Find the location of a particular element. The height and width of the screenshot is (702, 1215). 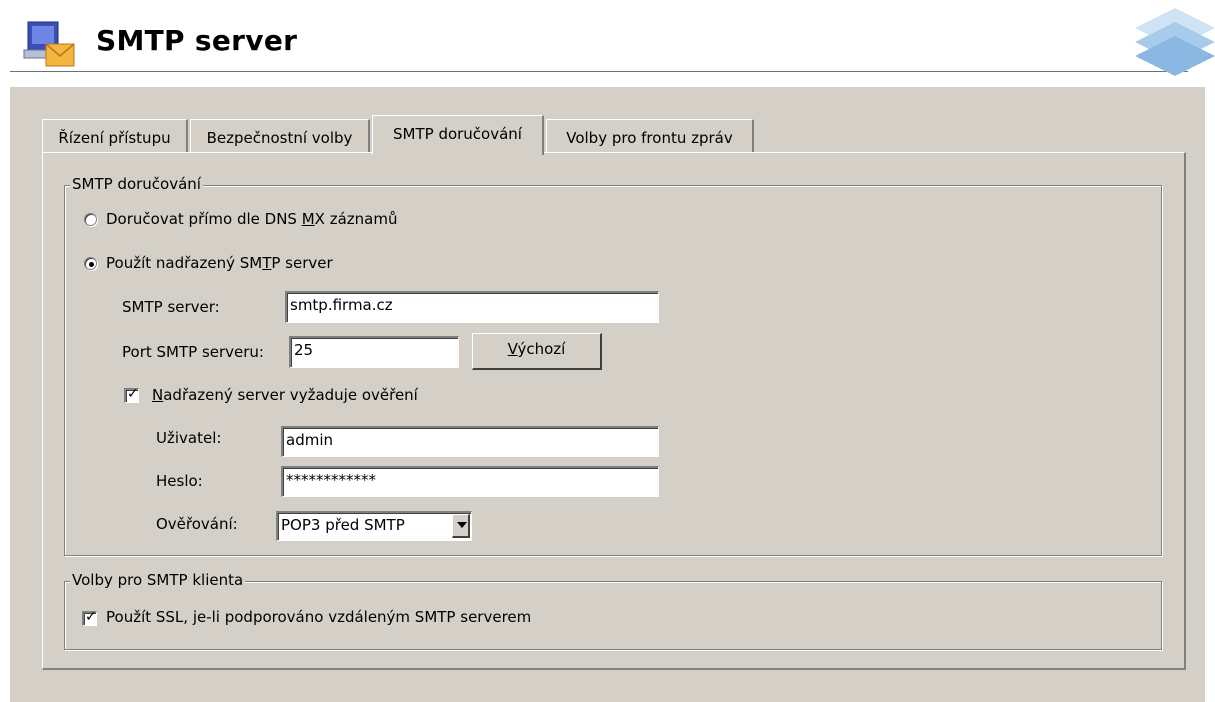

radio-use-relay is located at coordinates (90, 263).